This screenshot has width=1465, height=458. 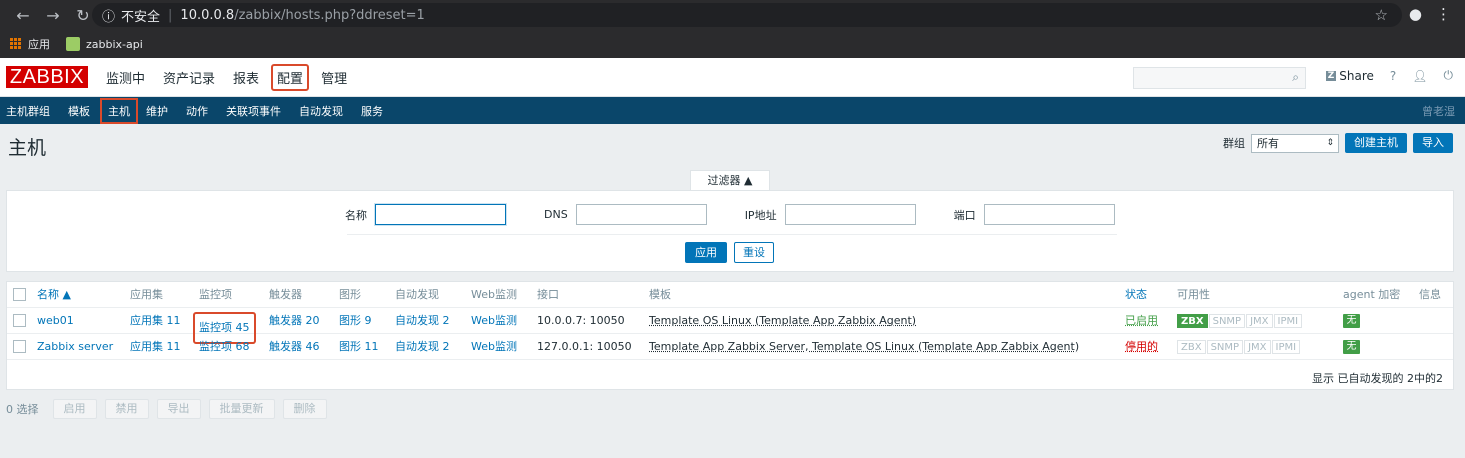 What do you see at coordinates (1415, 14) in the screenshot?
I see `account-icon: ●` at bounding box center [1415, 14].